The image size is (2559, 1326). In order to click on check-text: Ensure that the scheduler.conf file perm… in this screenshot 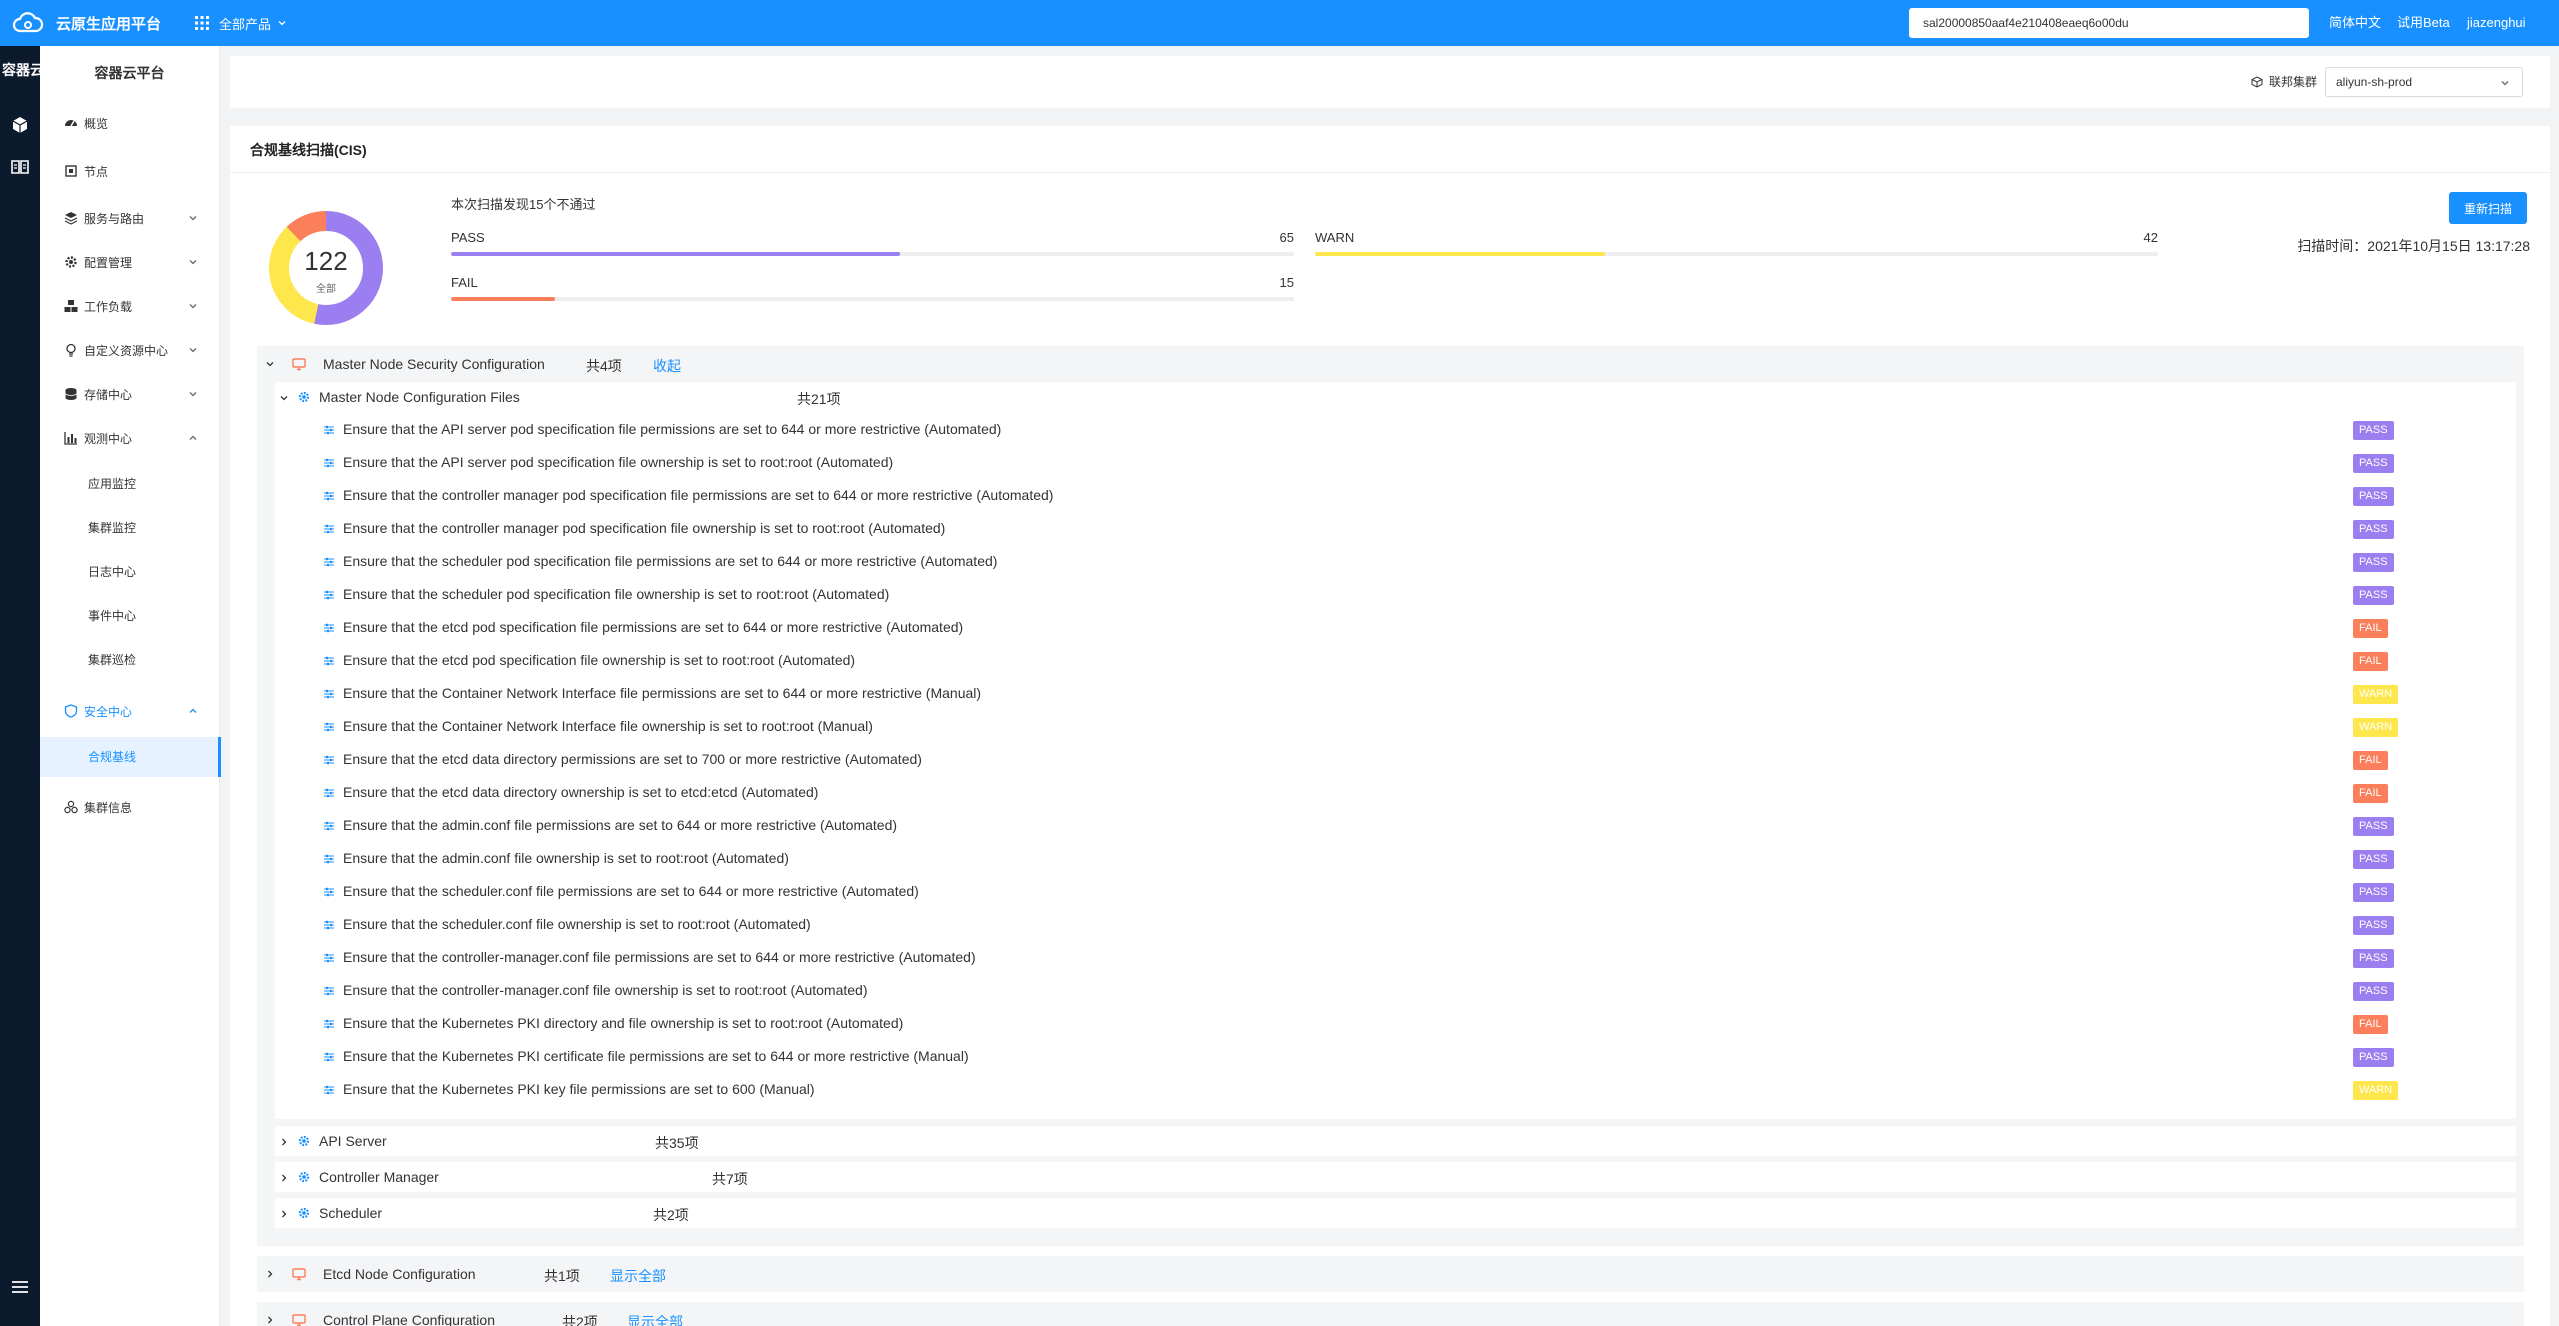, I will do `click(631, 891)`.